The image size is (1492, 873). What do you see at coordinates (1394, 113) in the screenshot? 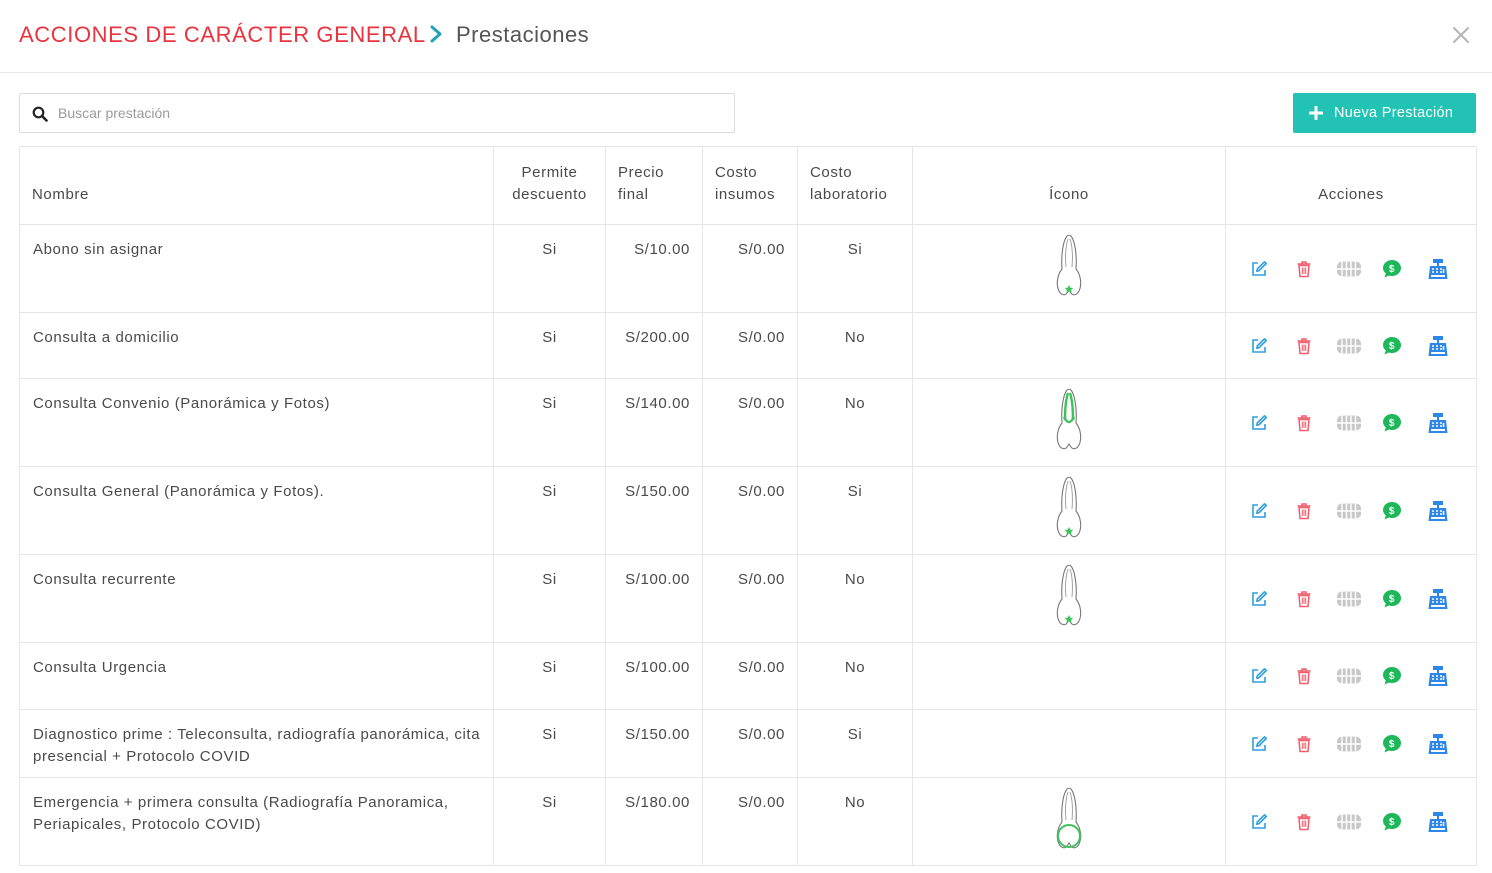
I see `new-service-label: Nueva Prestación` at bounding box center [1394, 113].